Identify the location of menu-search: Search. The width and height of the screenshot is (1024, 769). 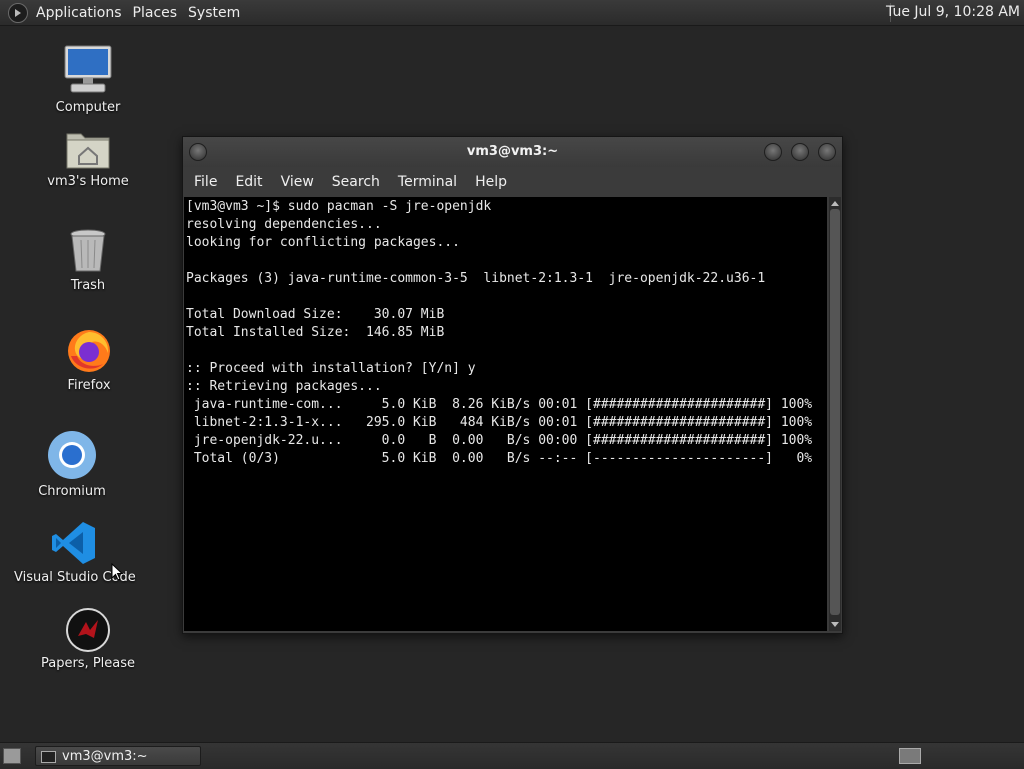
(356, 182).